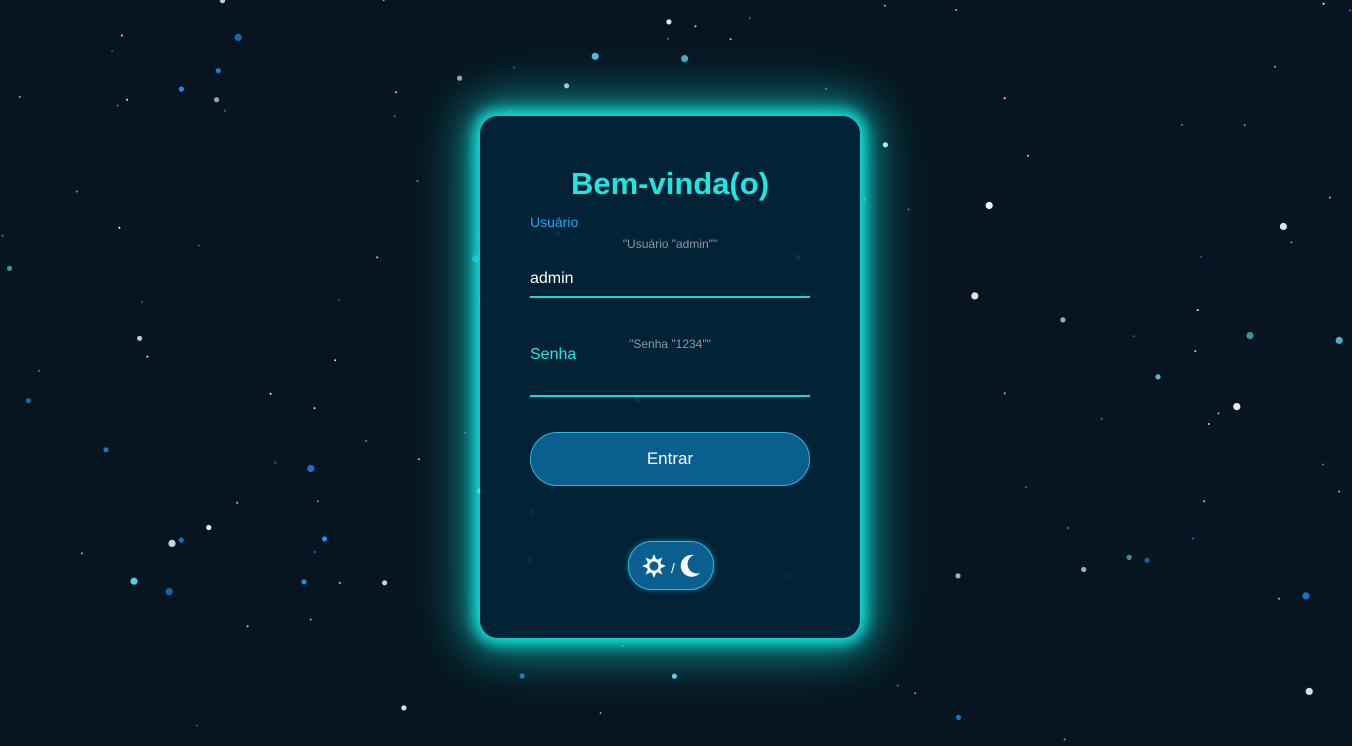 Image resolution: width=1352 pixels, height=746 pixels. I want to click on sun-icon, so click(654, 566).